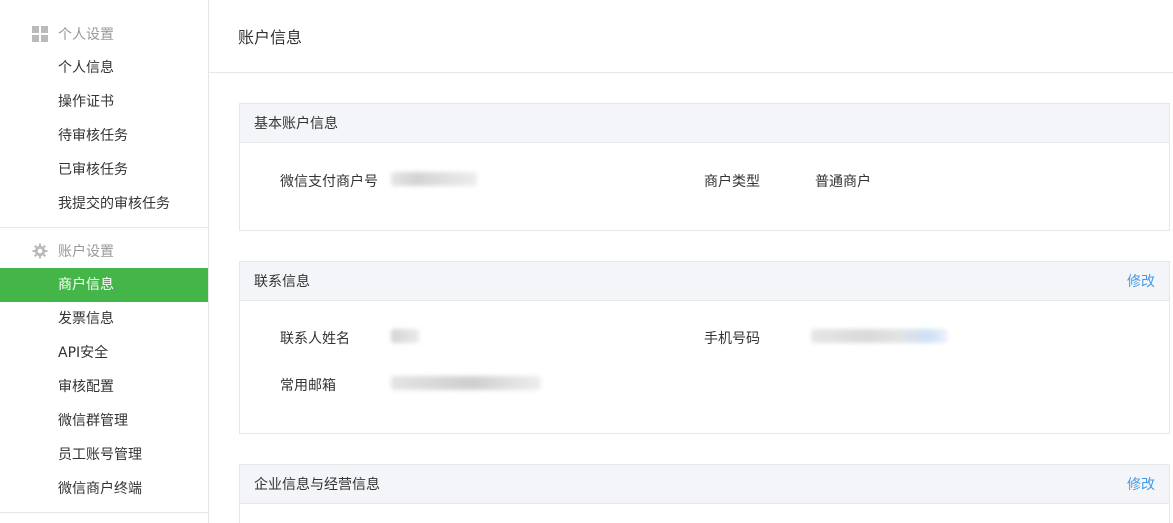  What do you see at coordinates (86, 35) in the screenshot?
I see `sidebar-group-label: 个人设置` at bounding box center [86, 35].